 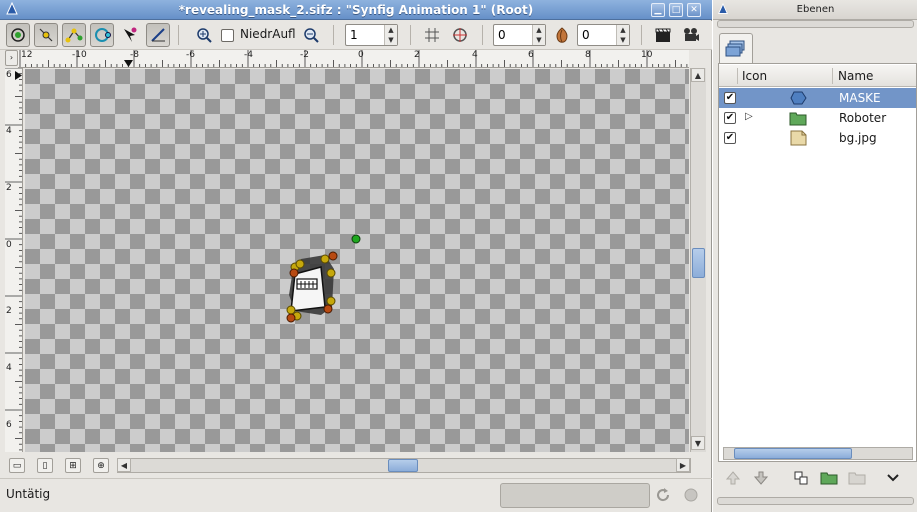 I want to click on folder-disabled-icon, so click(x=857, y=478).